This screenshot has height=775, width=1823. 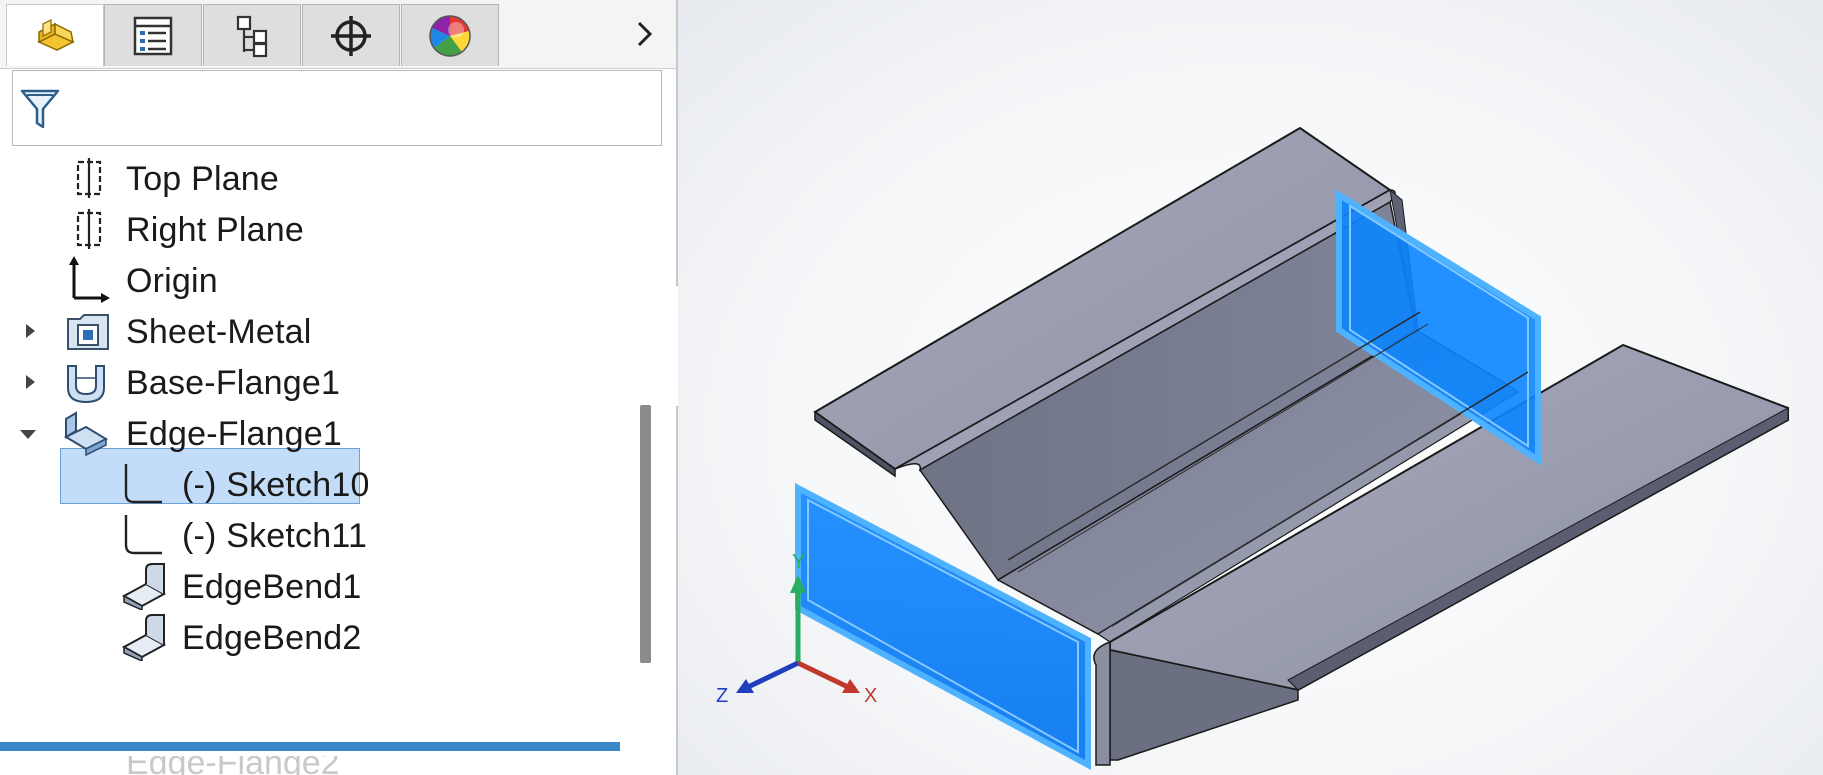 I want to click on manager-tab-bar, so click(x=338, y=34).